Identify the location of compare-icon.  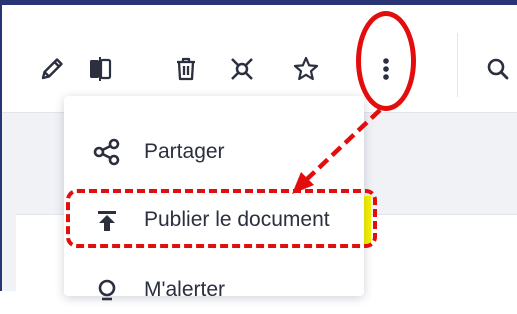
(101, 69).